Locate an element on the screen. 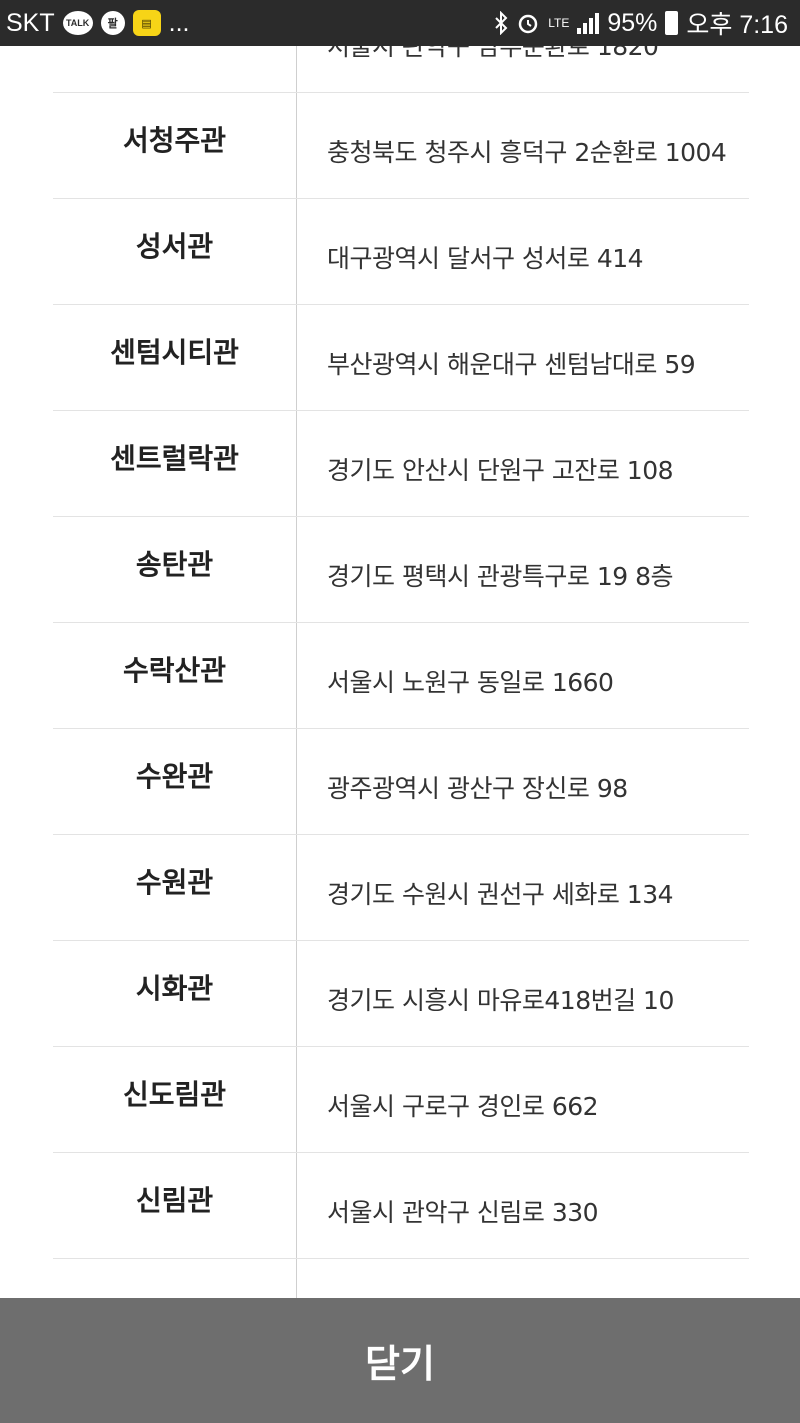  bluetooth-icon is located at coordinates (501, 23).